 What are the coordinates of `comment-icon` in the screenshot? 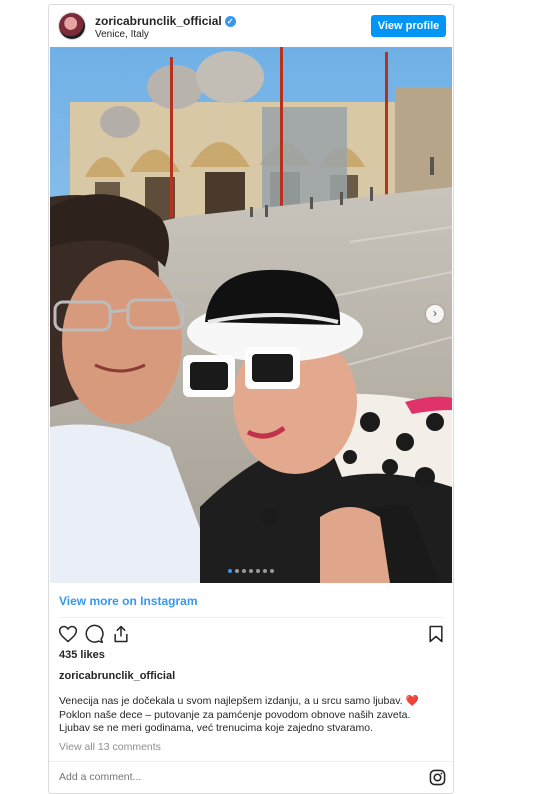 It's located at (94, 634).